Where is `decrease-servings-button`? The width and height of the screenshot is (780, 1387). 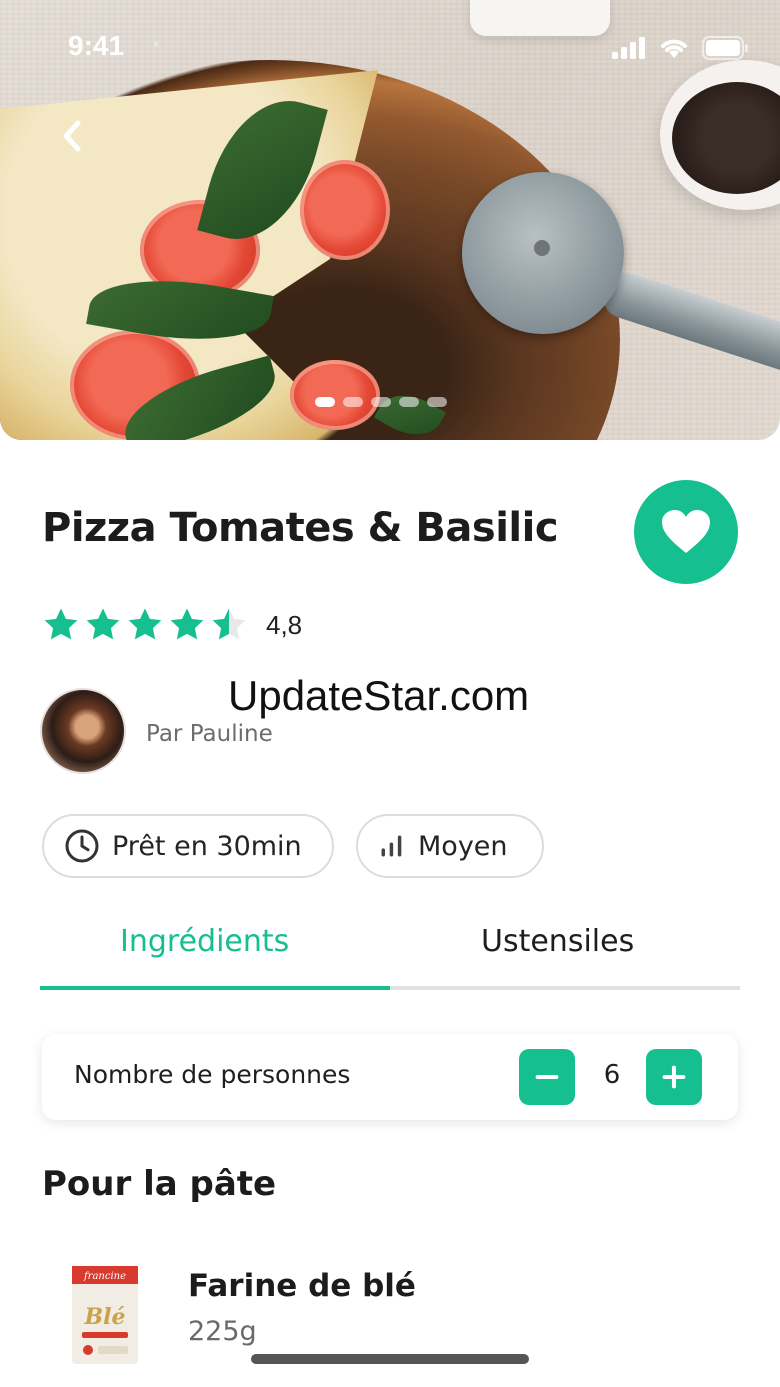
decrease-servings-button is located at coordinates (547, 1077).